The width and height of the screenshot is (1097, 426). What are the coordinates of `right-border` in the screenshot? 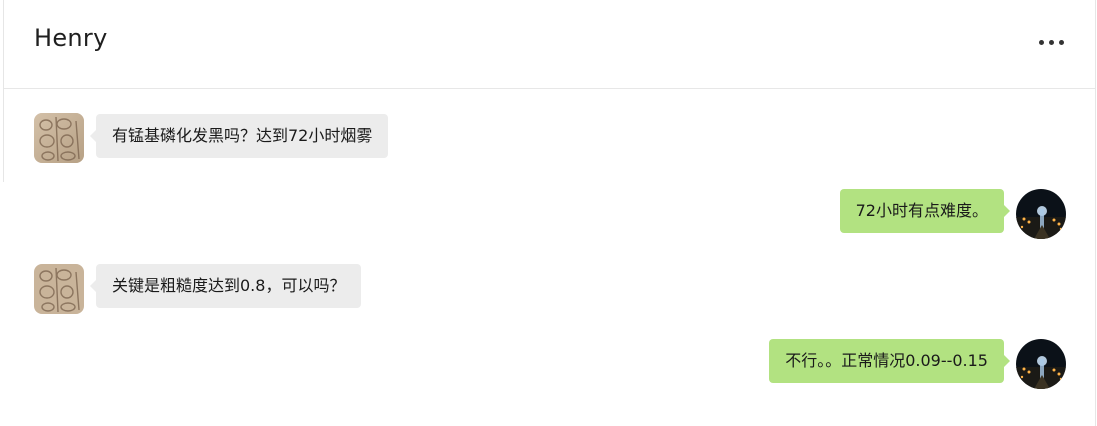 It's located at (1095, 213).